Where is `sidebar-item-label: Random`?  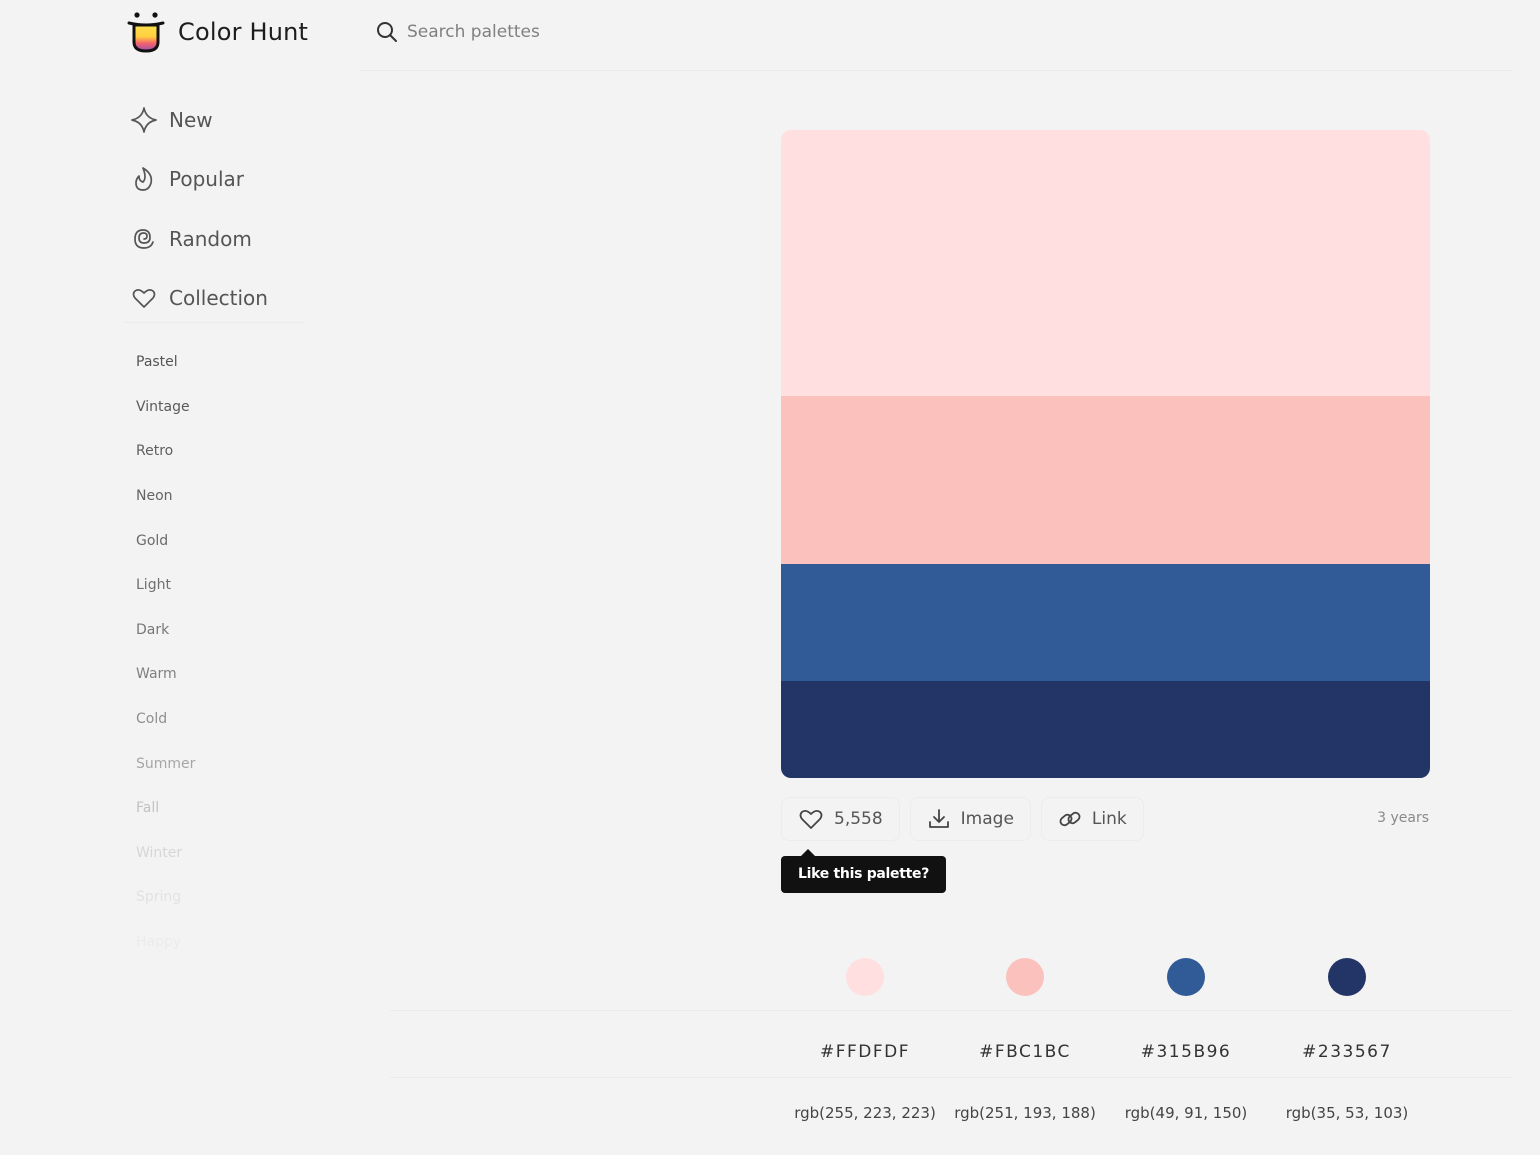
sidebar-item-label: Random is located at coordinates (210, 238).